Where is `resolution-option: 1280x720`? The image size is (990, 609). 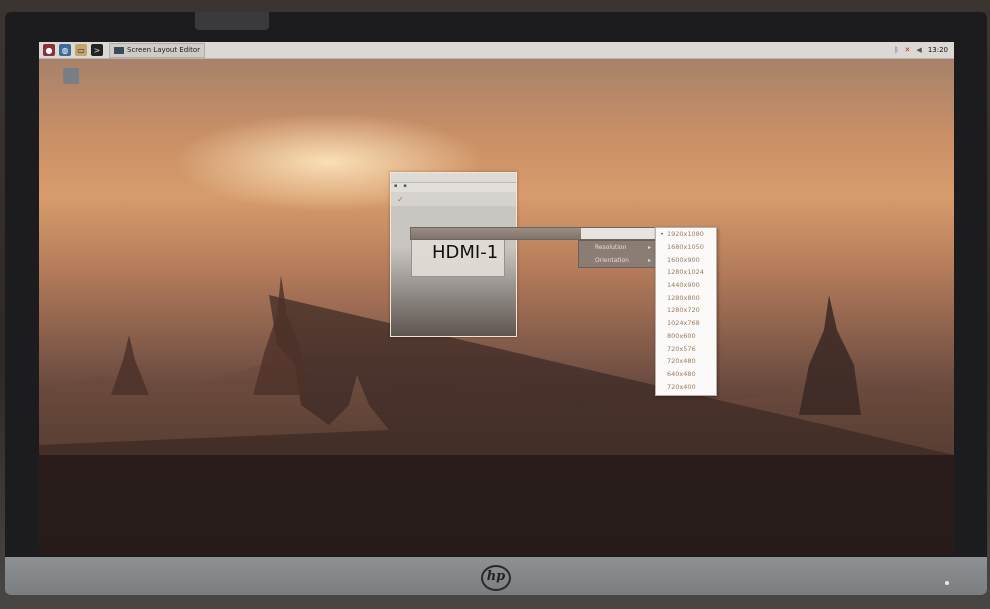 resolution-option: 1280x720 is located at coordinates (686, 310).